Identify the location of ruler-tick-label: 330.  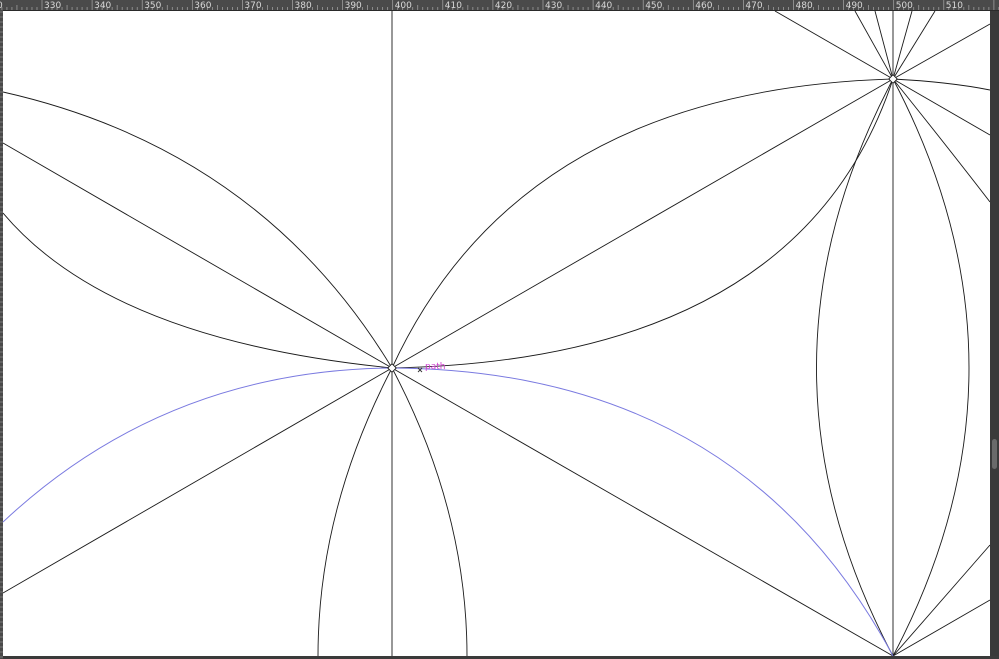
(52, 5).